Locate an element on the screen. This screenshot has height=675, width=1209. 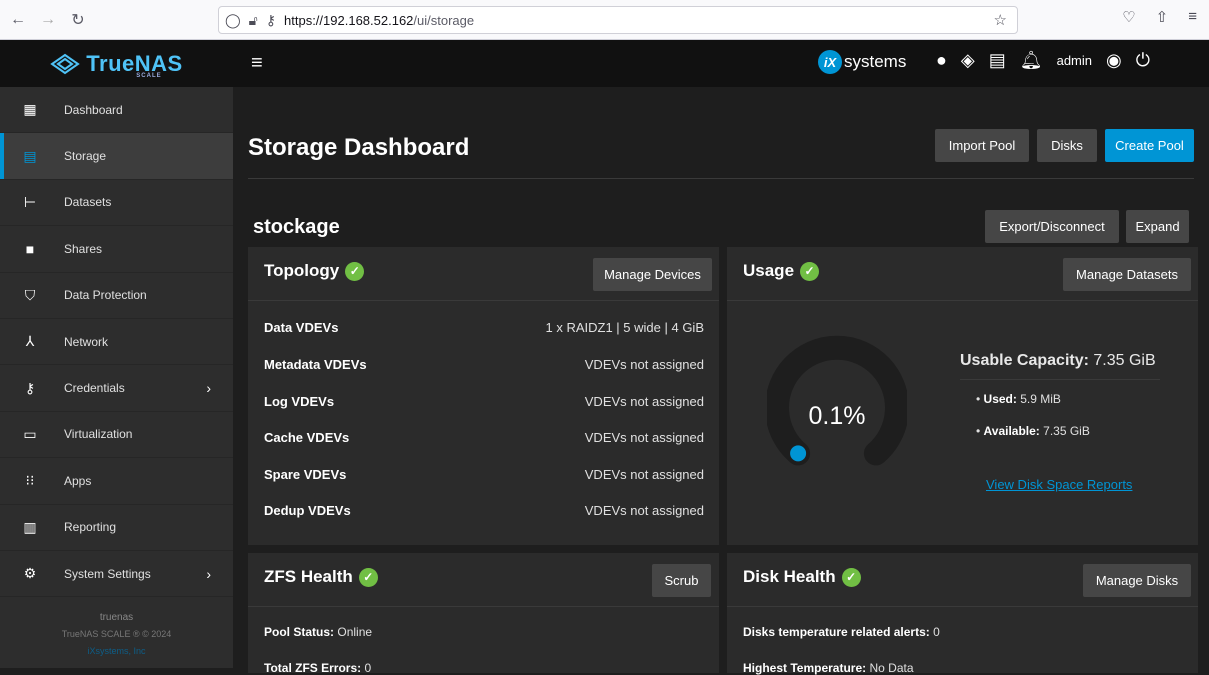
gauge-percent: 0.1% is located at coordinates (837, 416).